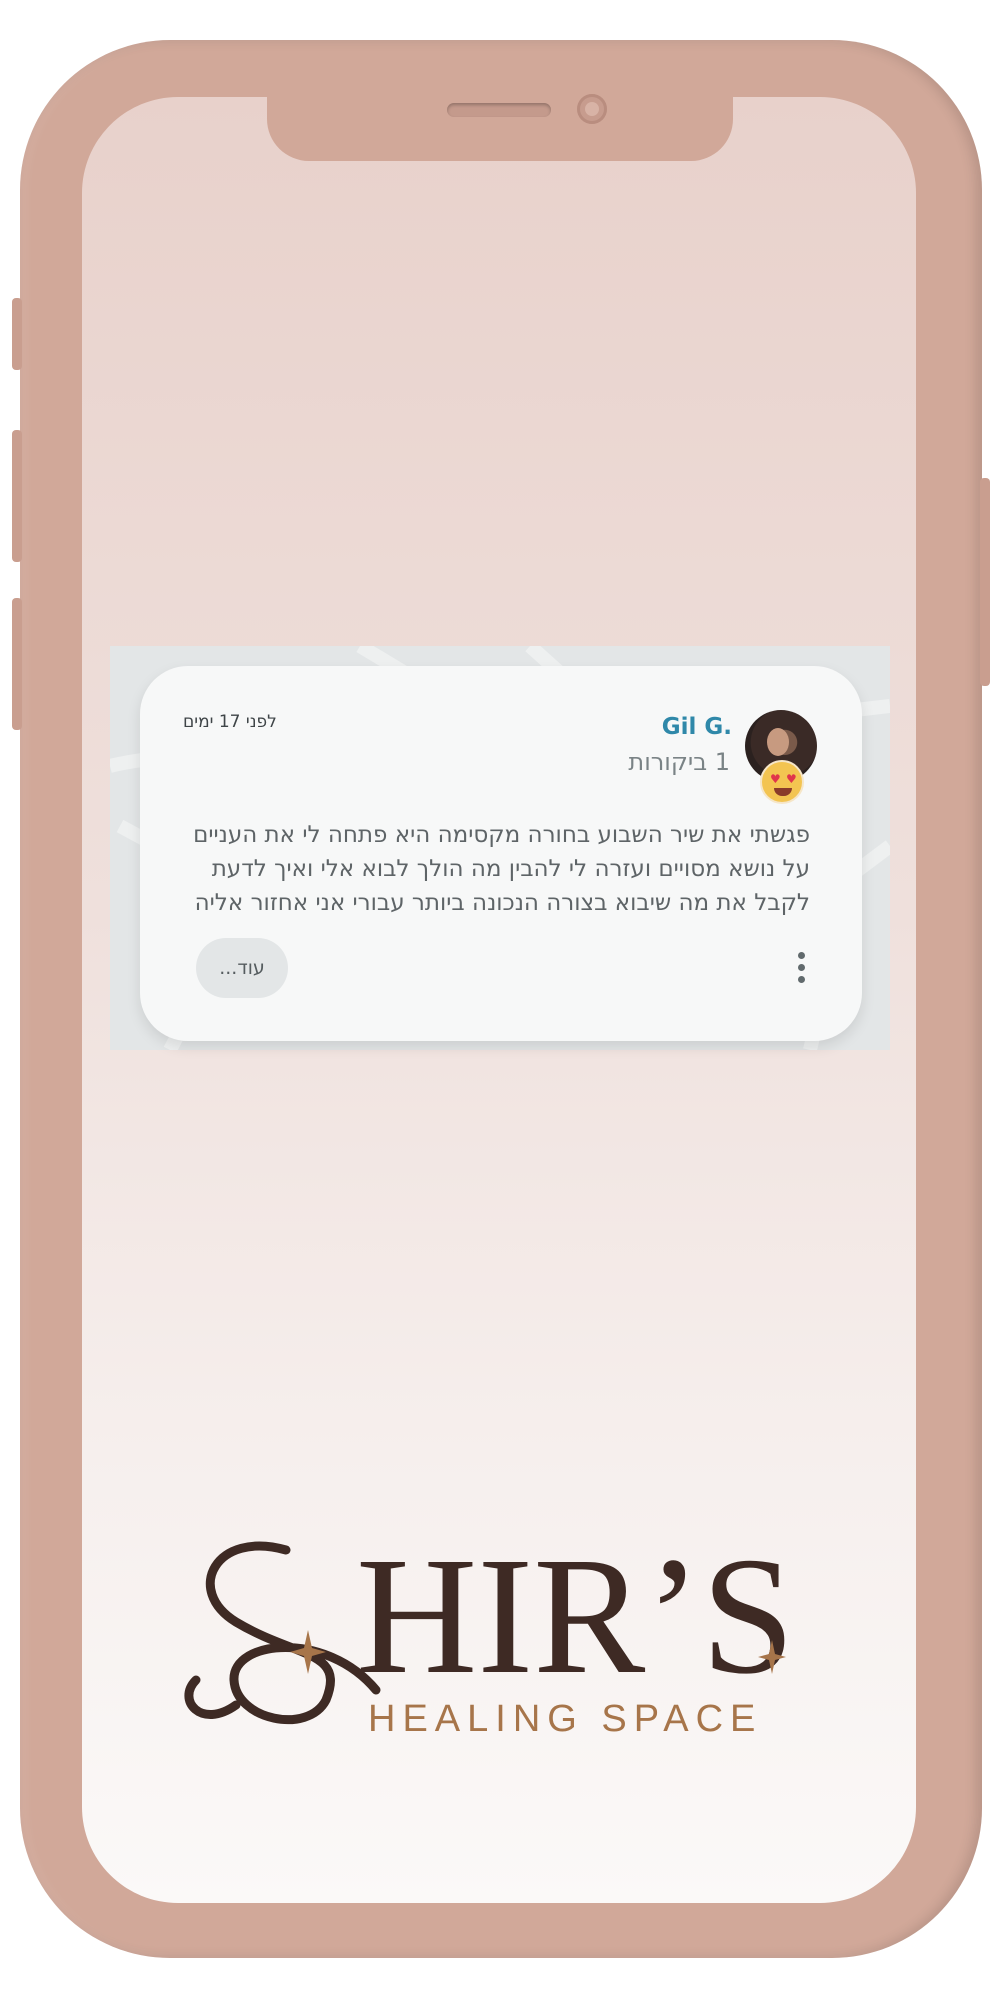 This screenshot has width=1000, height=2000. I want to click on emoji-mouth, so click(783, 792).